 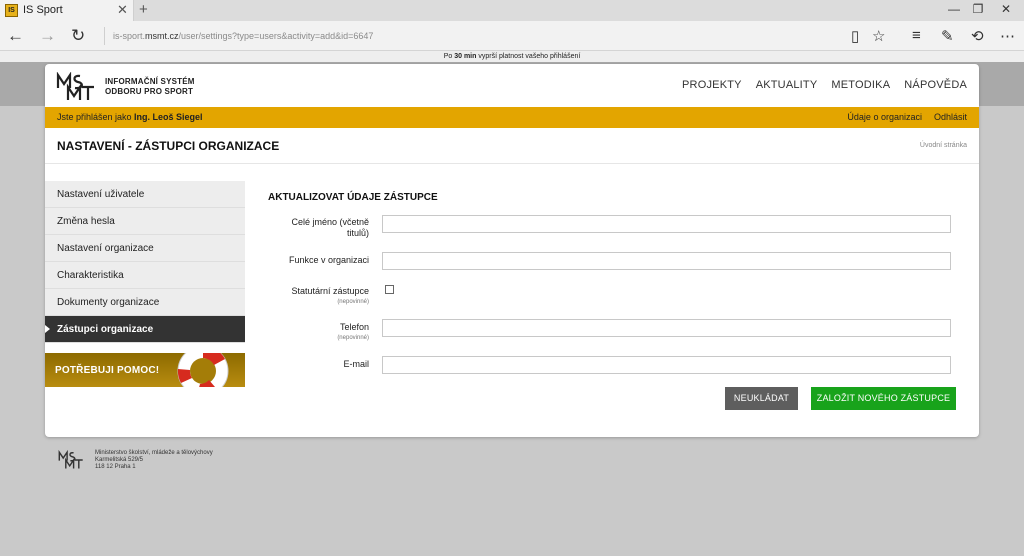 What do you see at coordinates (70, 459) in the screenshot?
I see `footer-logo-icon` at bounding box center [70, 459].